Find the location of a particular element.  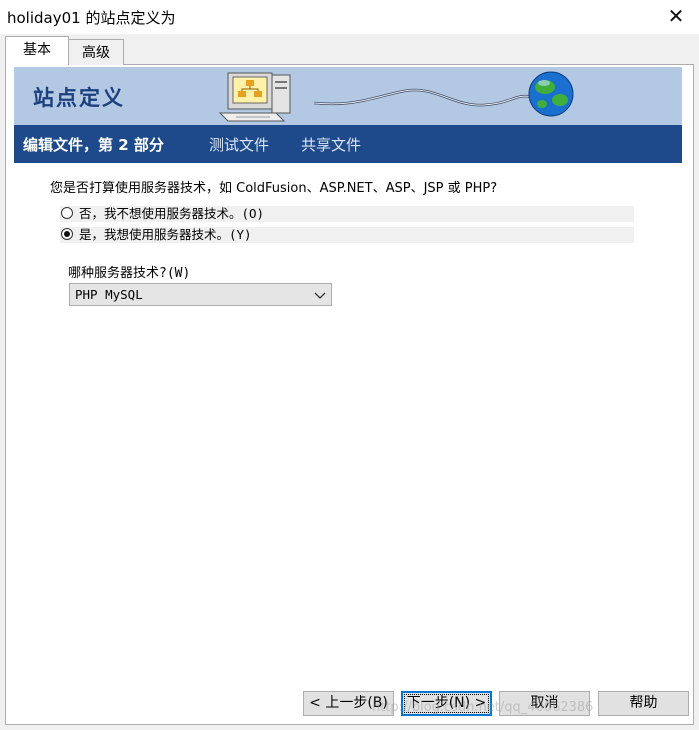

server-tech-select: PHP MySQL is located at coordinates (200, 294).